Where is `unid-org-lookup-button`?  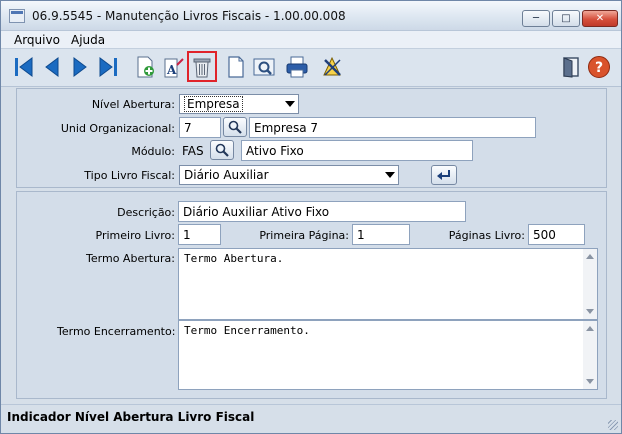 unid-org-lookup-button is located at coordinates (235, 127).